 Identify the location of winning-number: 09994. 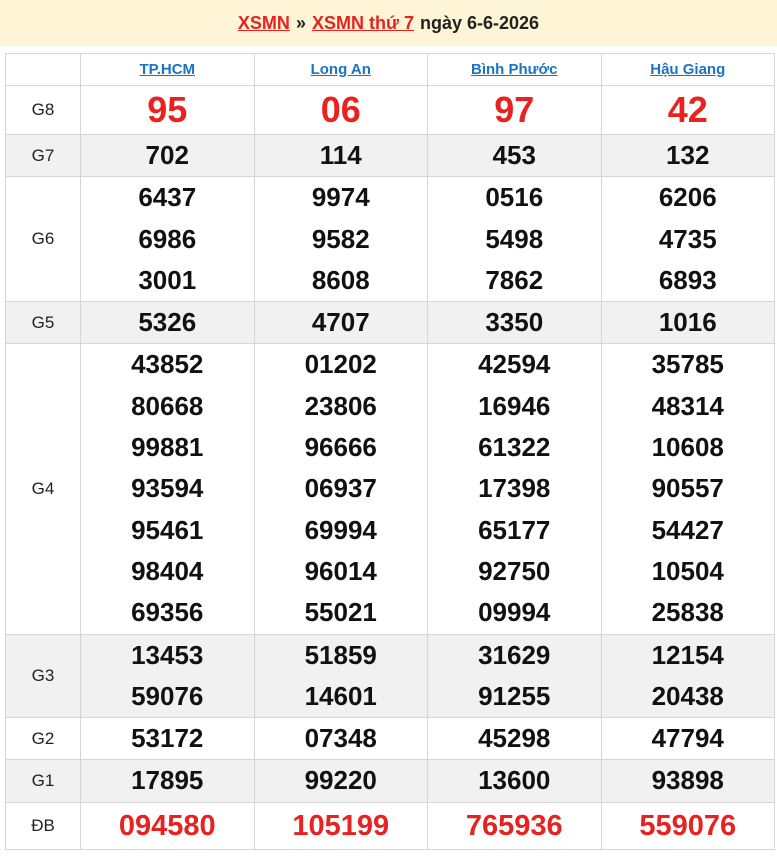
(514, 612).